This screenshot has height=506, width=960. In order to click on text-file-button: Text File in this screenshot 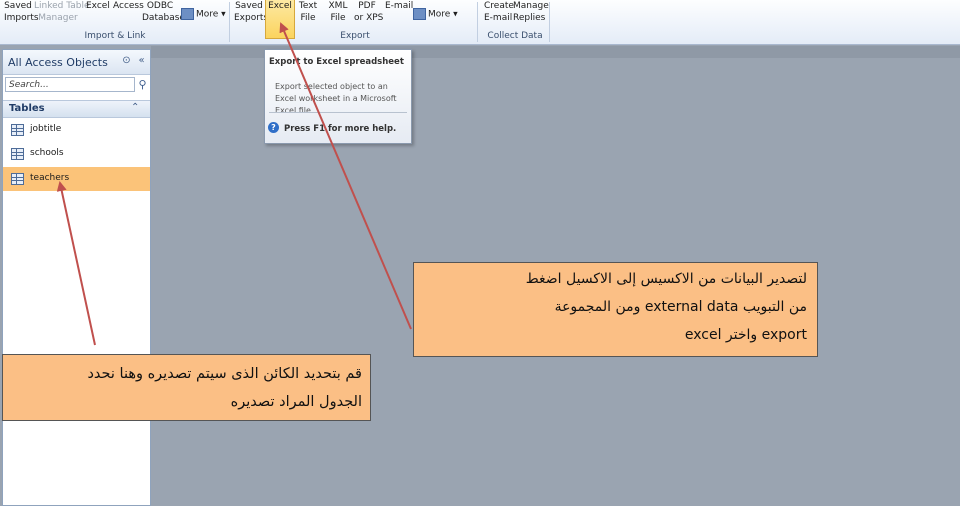, I will do `click(308, 12)`.